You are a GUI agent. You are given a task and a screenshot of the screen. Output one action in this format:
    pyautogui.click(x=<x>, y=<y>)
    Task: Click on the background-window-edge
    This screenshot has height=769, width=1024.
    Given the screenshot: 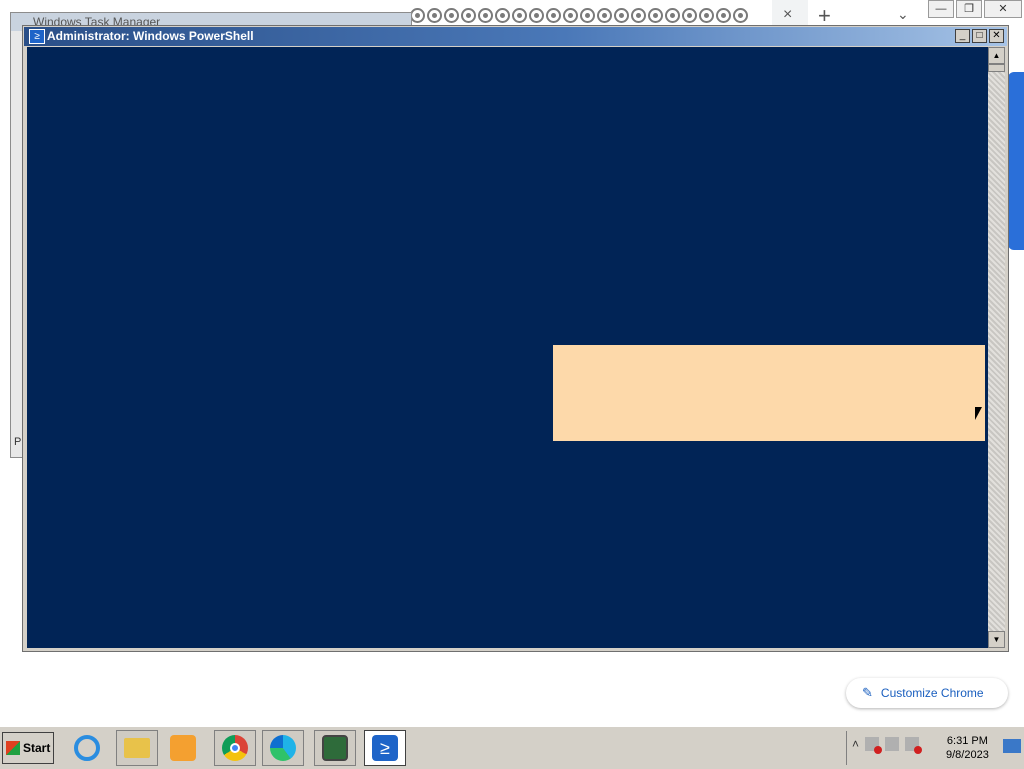 What is the action you would take?
    pyautogui.click(x=1016, y=161)
    